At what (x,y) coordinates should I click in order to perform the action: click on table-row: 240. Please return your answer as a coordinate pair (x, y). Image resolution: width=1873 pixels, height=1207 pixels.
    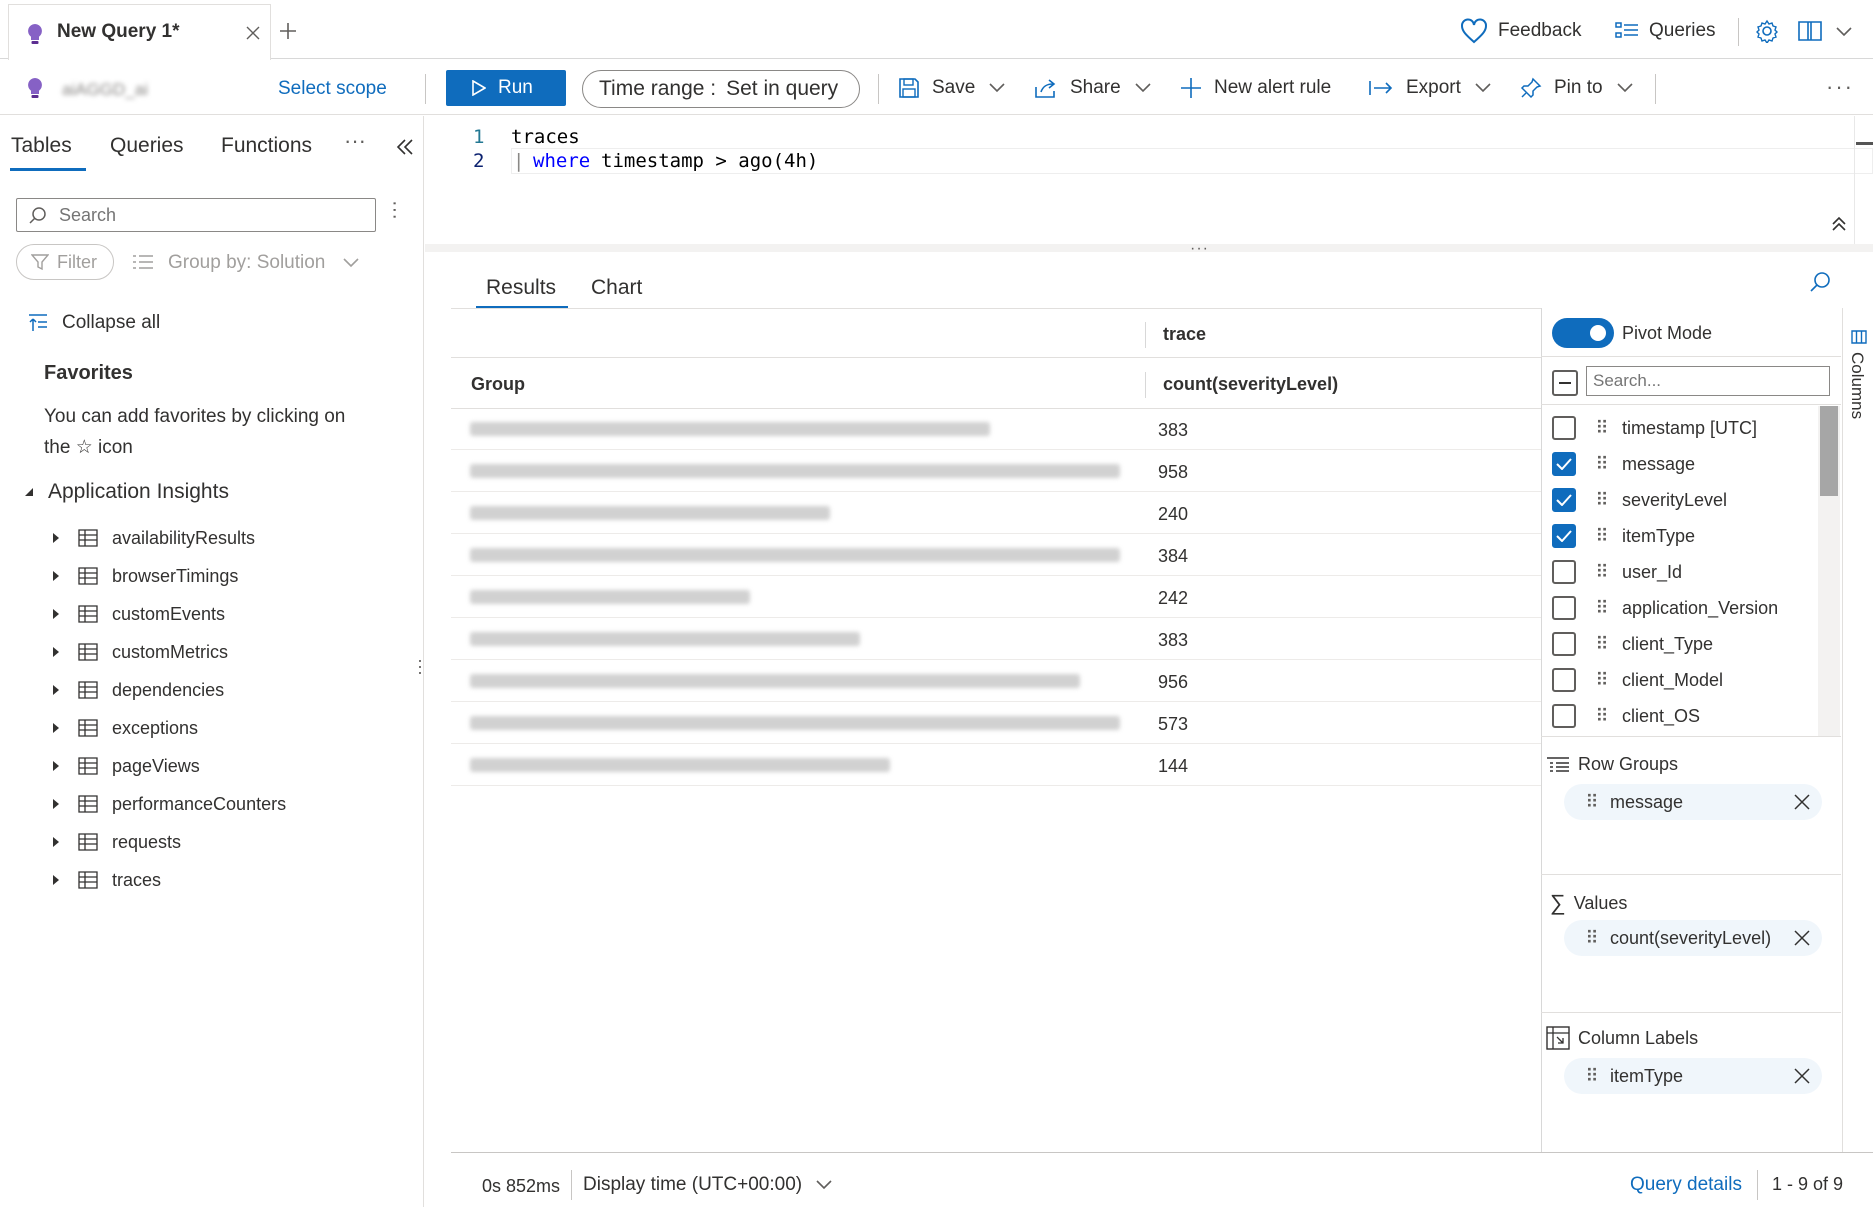
    Looking at the image, I should click on (996, 513).